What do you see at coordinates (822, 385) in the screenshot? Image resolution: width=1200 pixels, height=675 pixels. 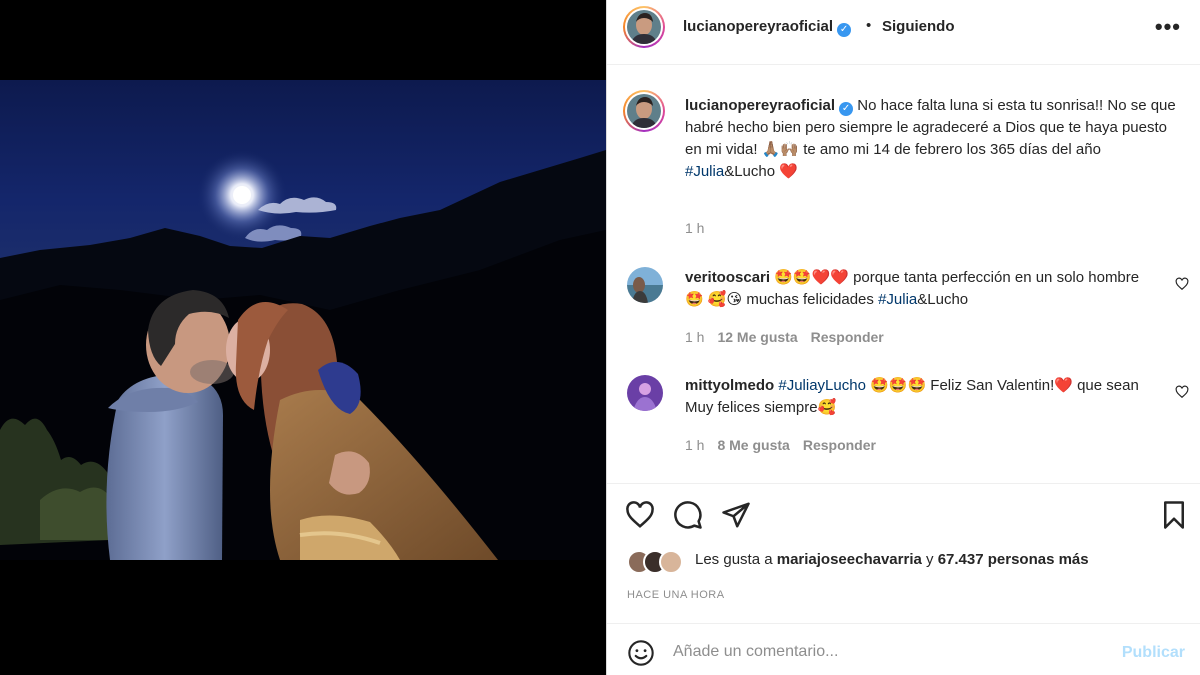 I see `hashtag-link: #JuliayLucho` at bounding box center [822, 385].